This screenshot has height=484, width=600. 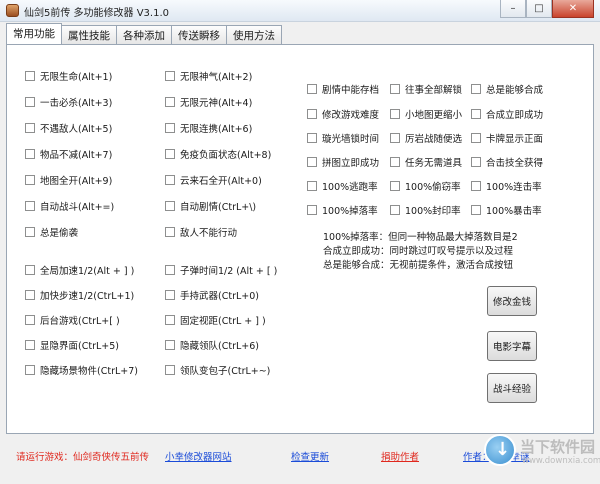 What do you see at coordinates (218, 154) in the screenshot?
I see `option-status-immunity: 免疫负面状态(Alt+8)` at bounding box center [218, 154].